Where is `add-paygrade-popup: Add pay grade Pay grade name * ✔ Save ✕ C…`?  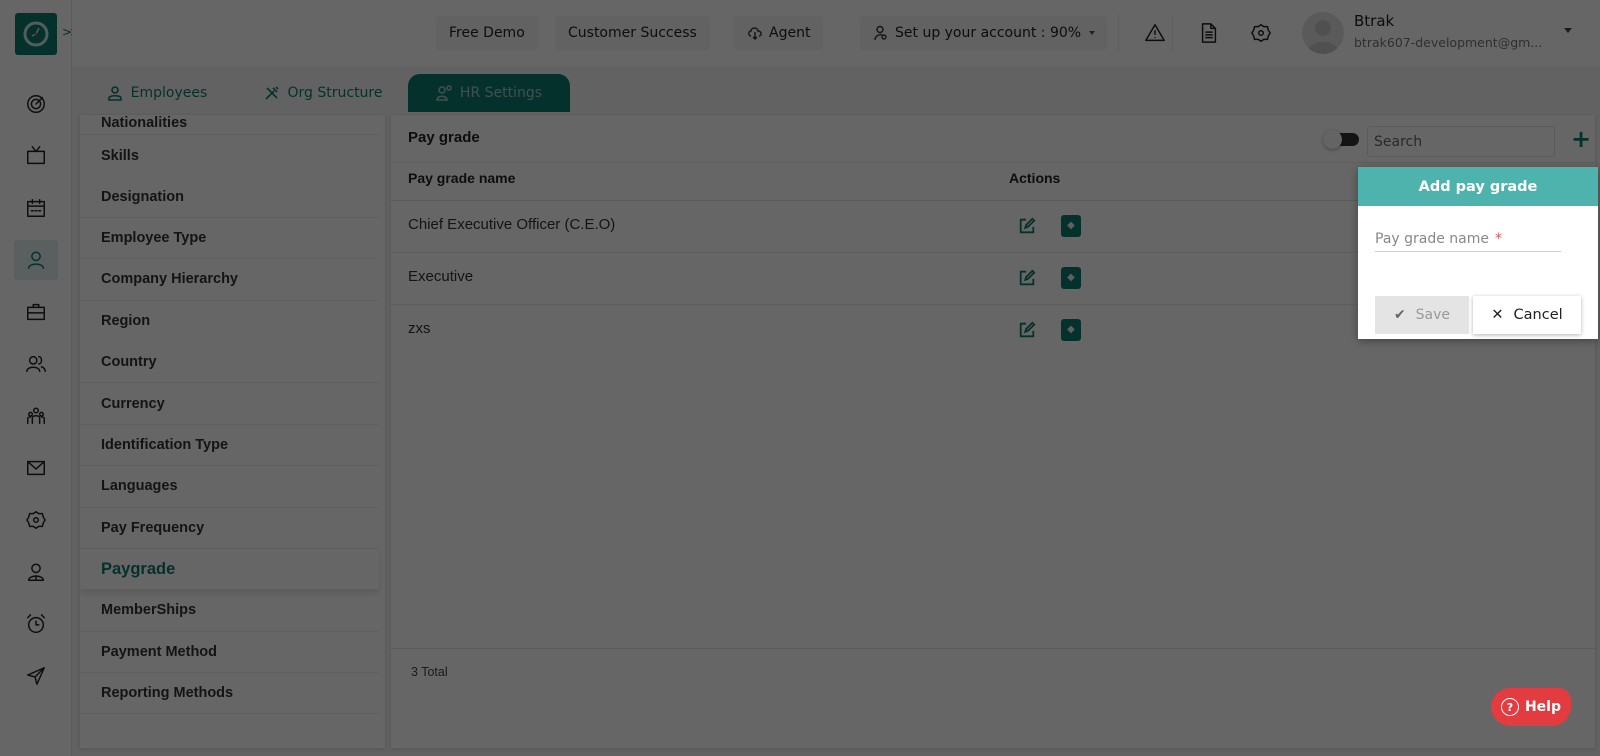 add-paygrade-popup: Add pay grade Pay grade name * ✔ Save ✕ C… is located at coordinates (1478, 253).